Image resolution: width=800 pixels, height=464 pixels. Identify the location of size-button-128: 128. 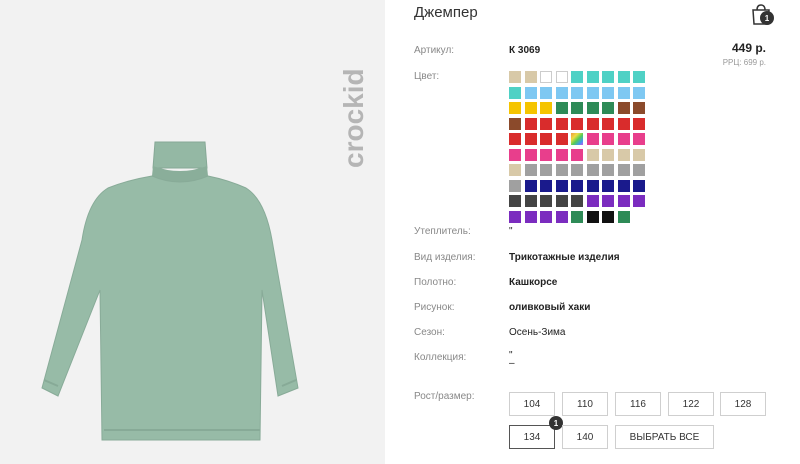
(743, 404).